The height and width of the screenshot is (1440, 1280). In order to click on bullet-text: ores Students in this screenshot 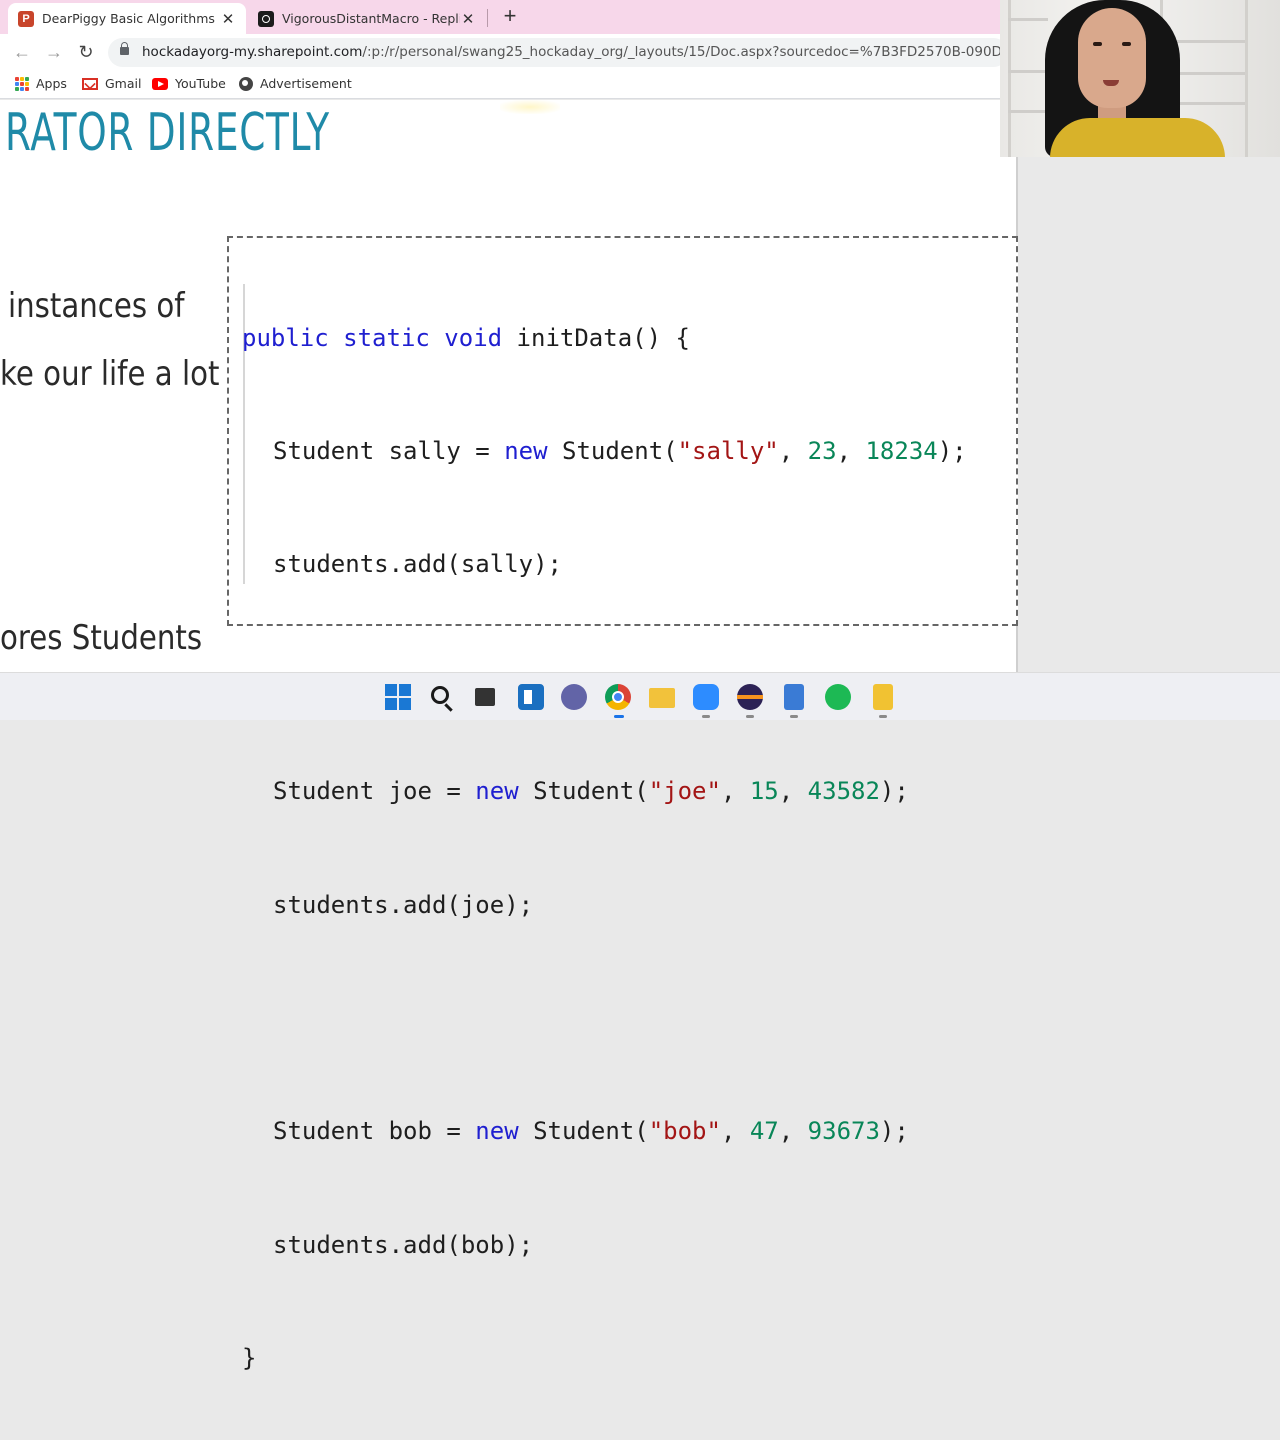, I will do `click(101, 638)`.